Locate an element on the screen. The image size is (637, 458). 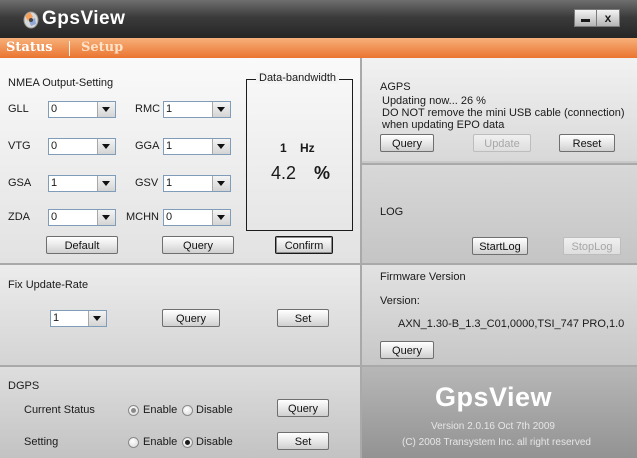
gsa-label: GSA is located at coordinates (20, 183).